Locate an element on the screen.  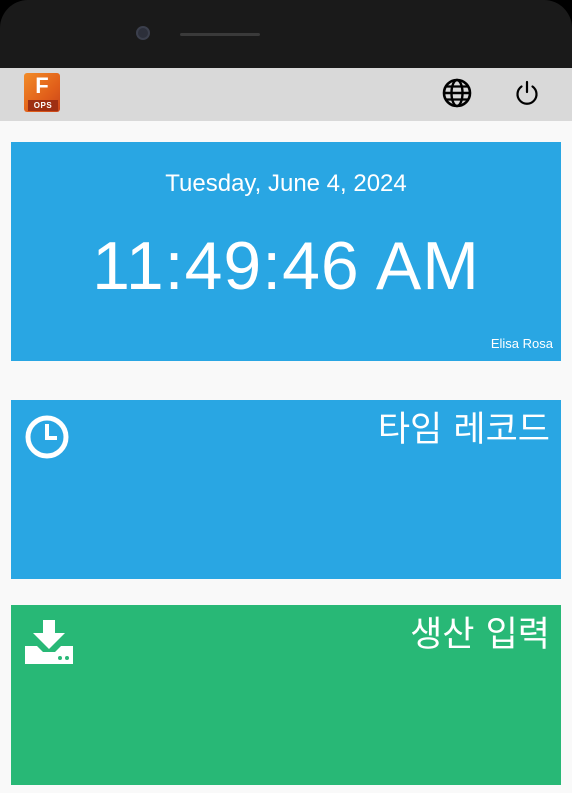
app-logo: F OPS is located at coordinates (42, 92).